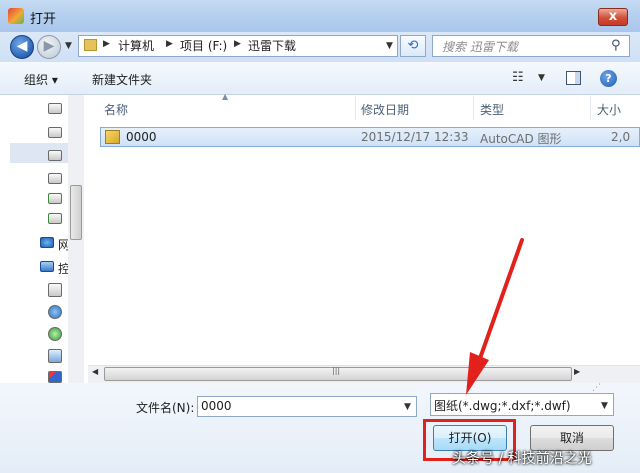 This screenshot has width=640, height=473. I want to click on window-title: 打开, so click(43, 19).